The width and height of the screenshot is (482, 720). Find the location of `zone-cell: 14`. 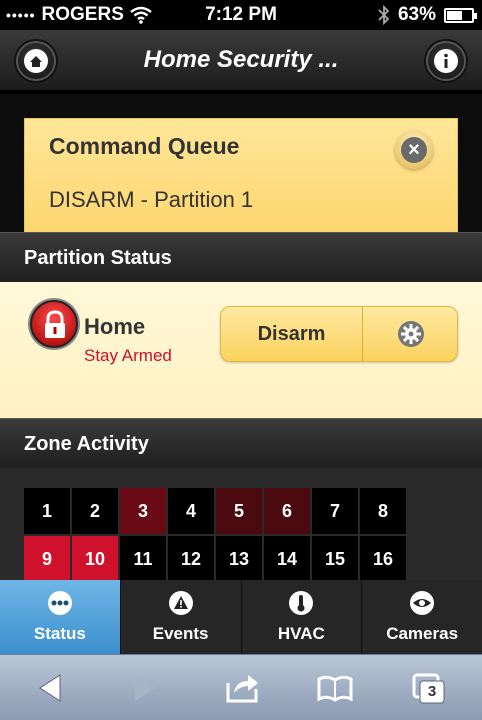

zone-cell: 14 is located at coordinates (287, 559).